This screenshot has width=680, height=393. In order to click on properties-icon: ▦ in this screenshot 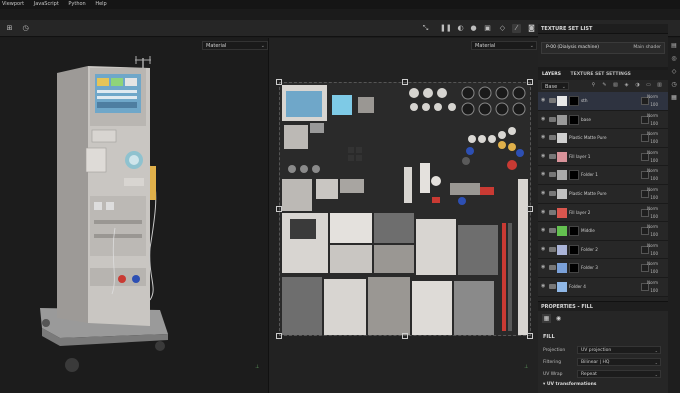, I will do `click(674, 98)`.